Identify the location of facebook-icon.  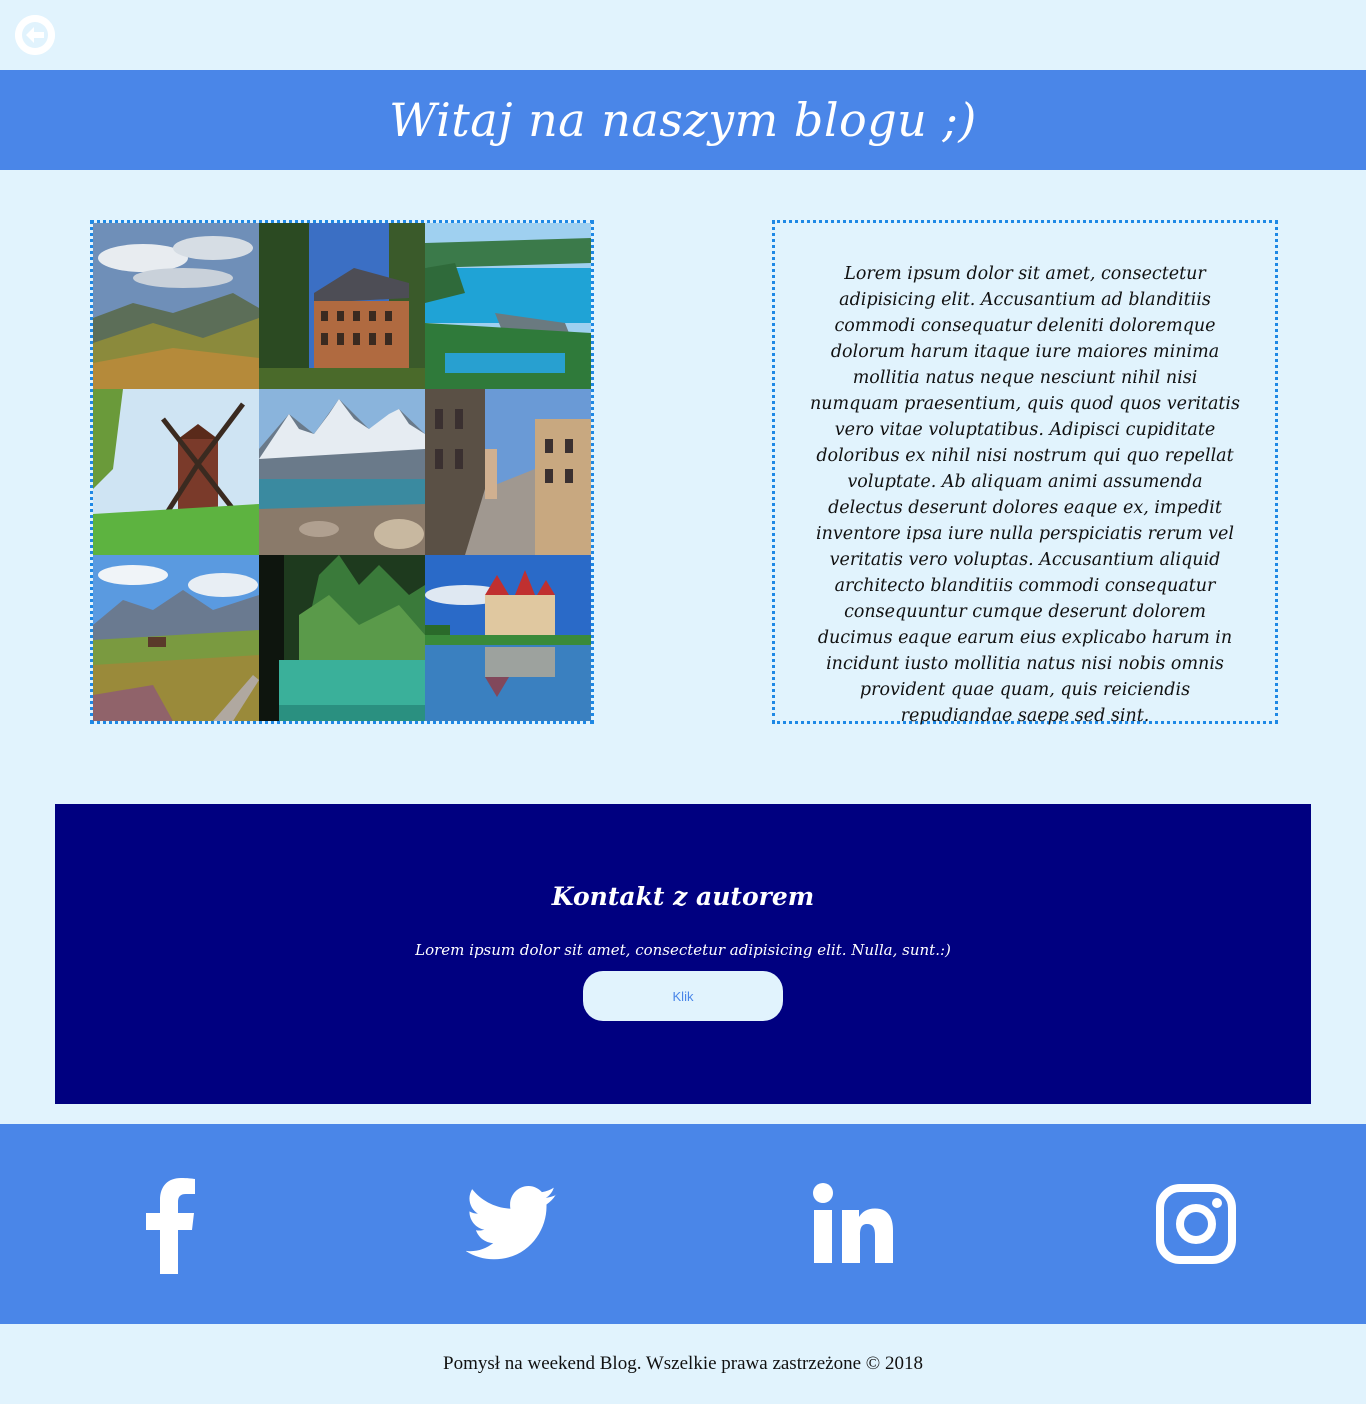
(170, 1226).